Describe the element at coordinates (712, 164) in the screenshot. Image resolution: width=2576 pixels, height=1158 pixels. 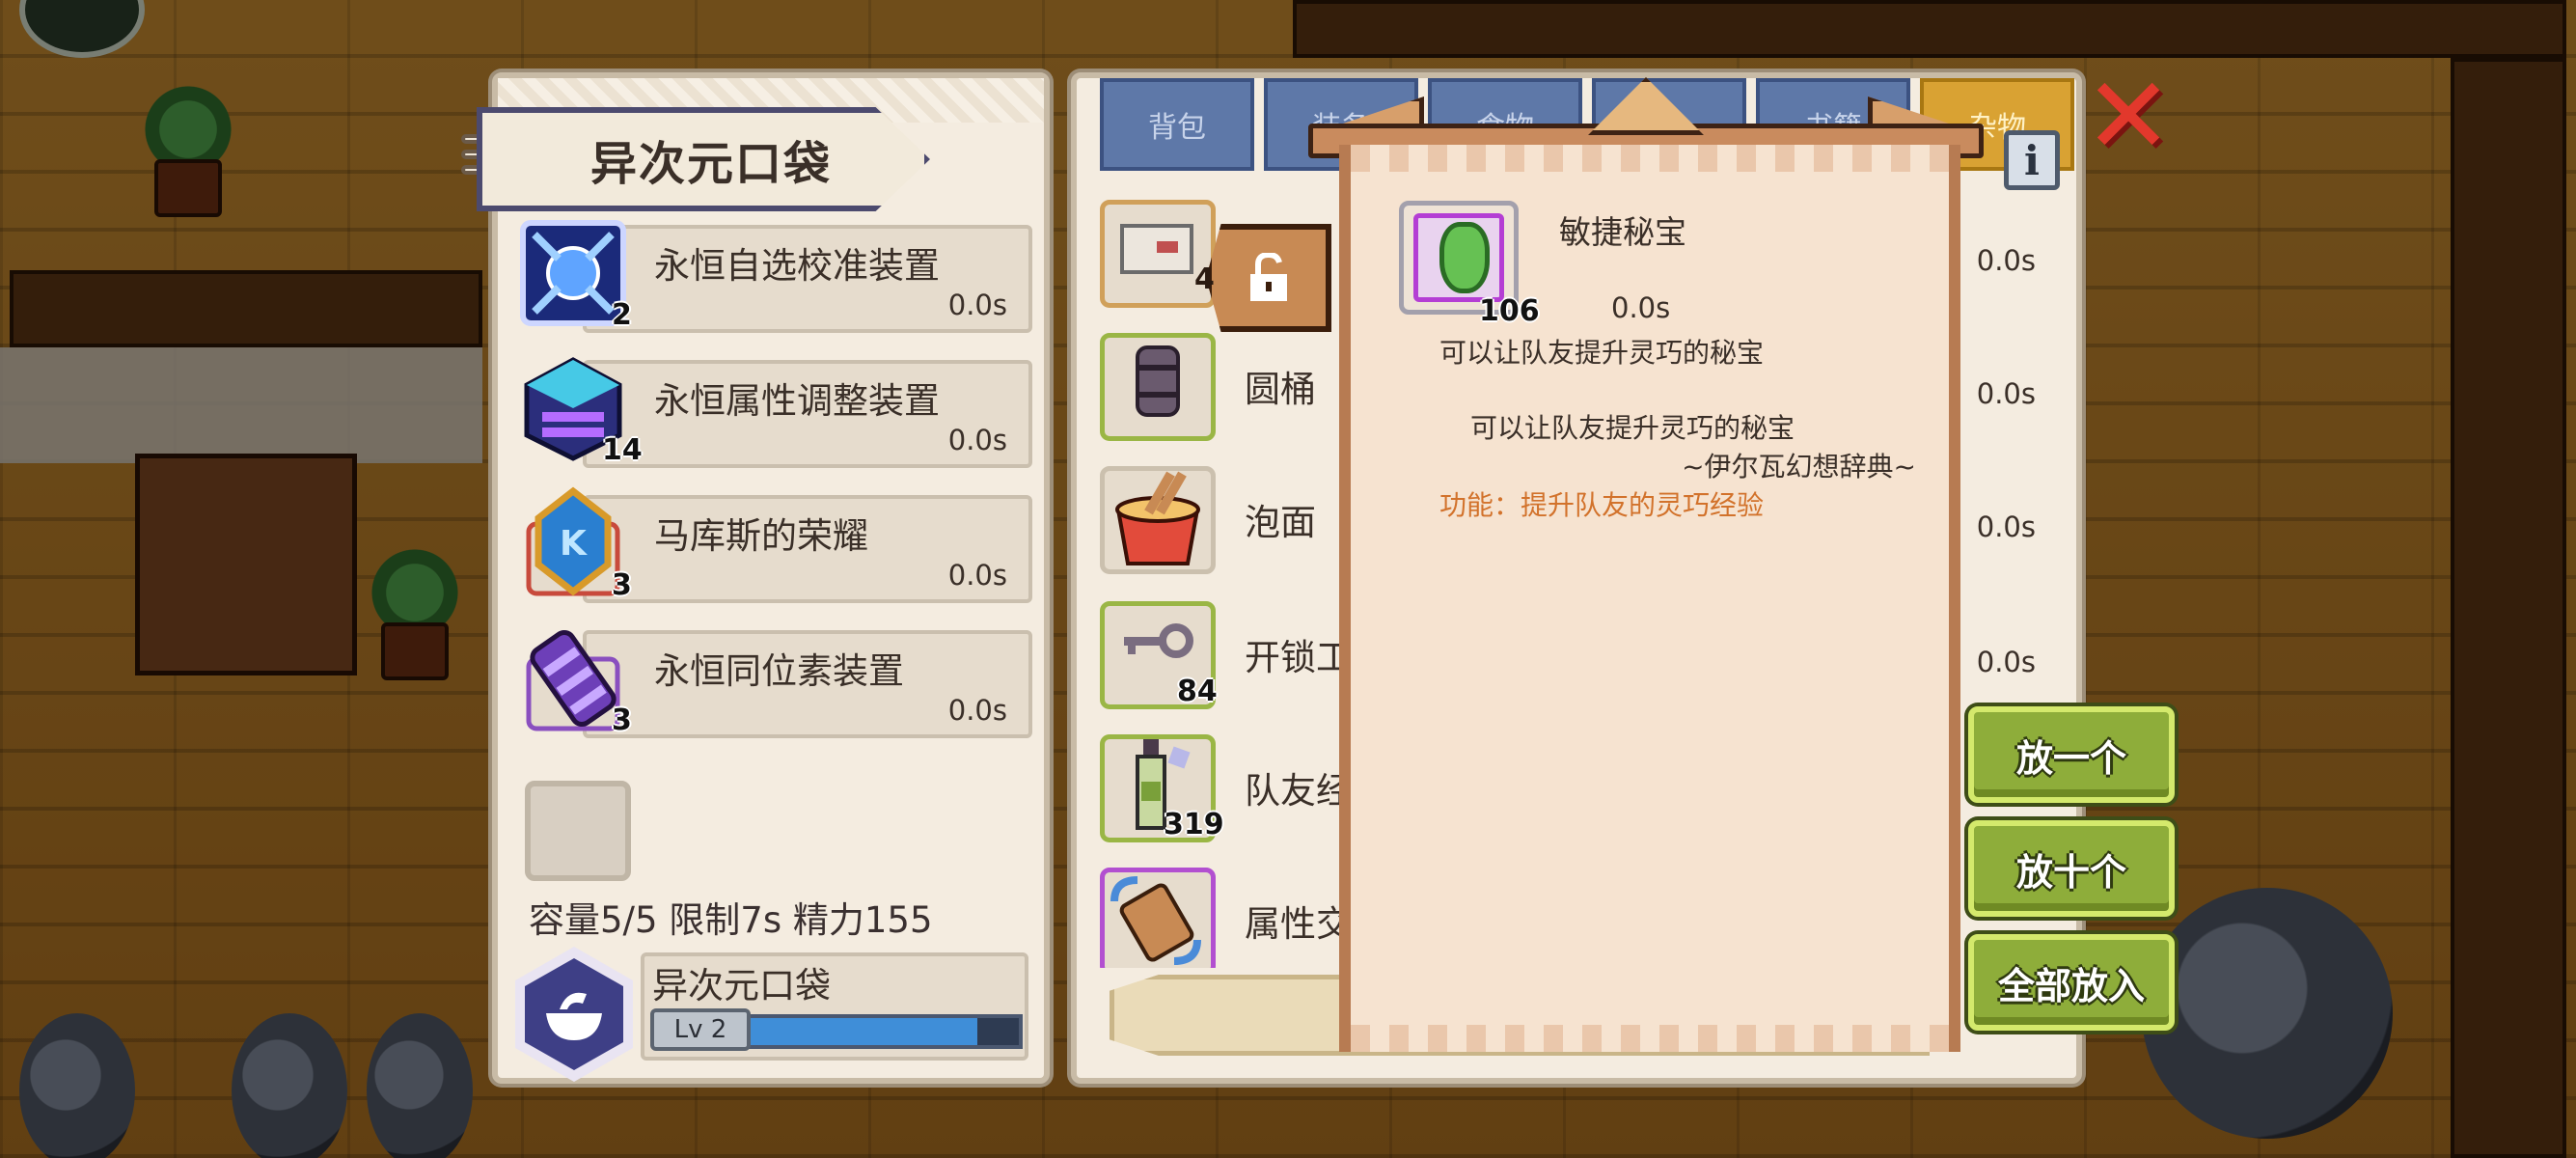
I see `pouch-title: 异次元口袋` at that location.